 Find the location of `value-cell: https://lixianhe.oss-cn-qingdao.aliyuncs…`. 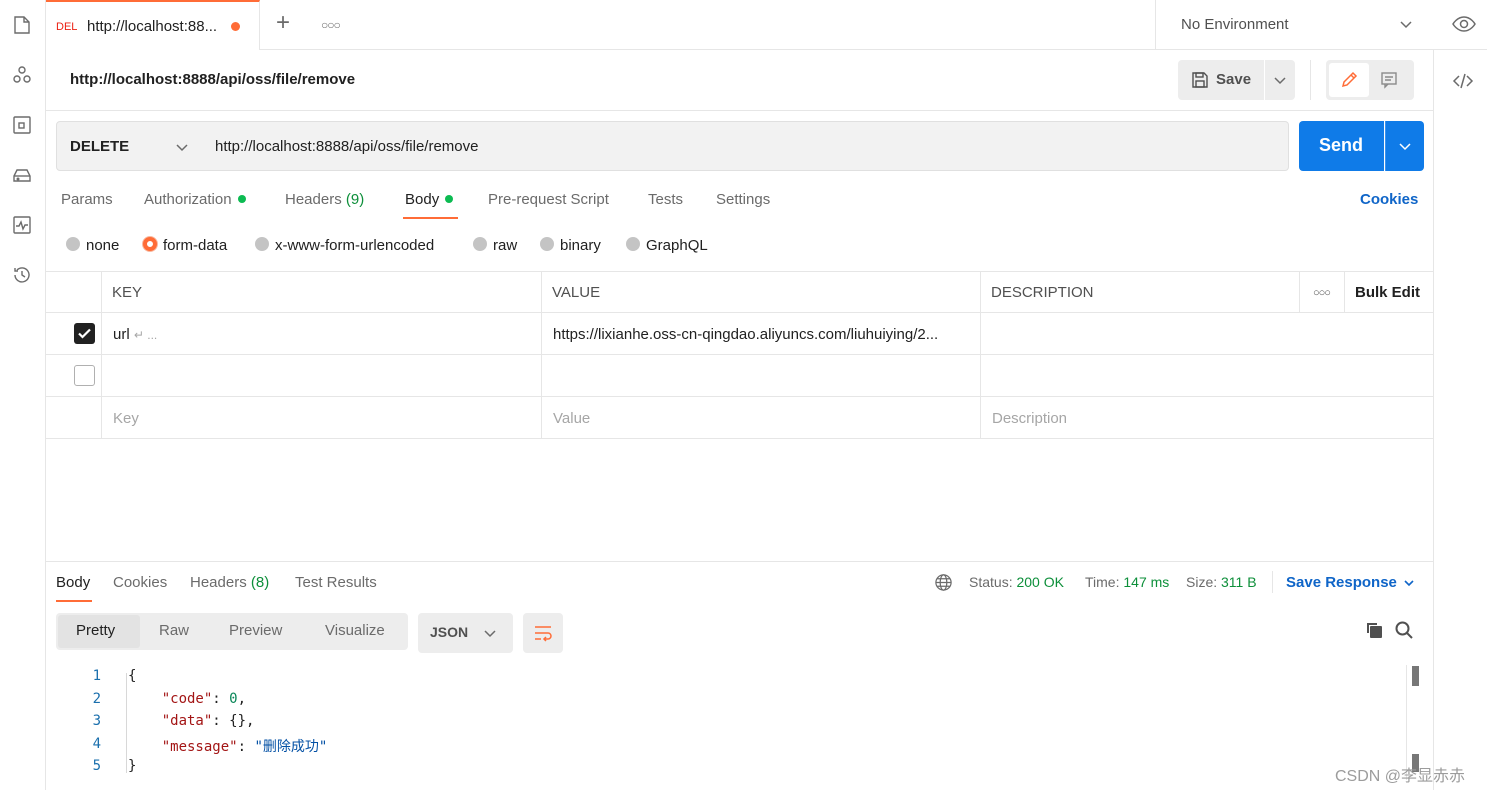

value-cell: https://lixianhe.oss-cn-qingdao.aliyuncs… is located at coordinates (761, 333).